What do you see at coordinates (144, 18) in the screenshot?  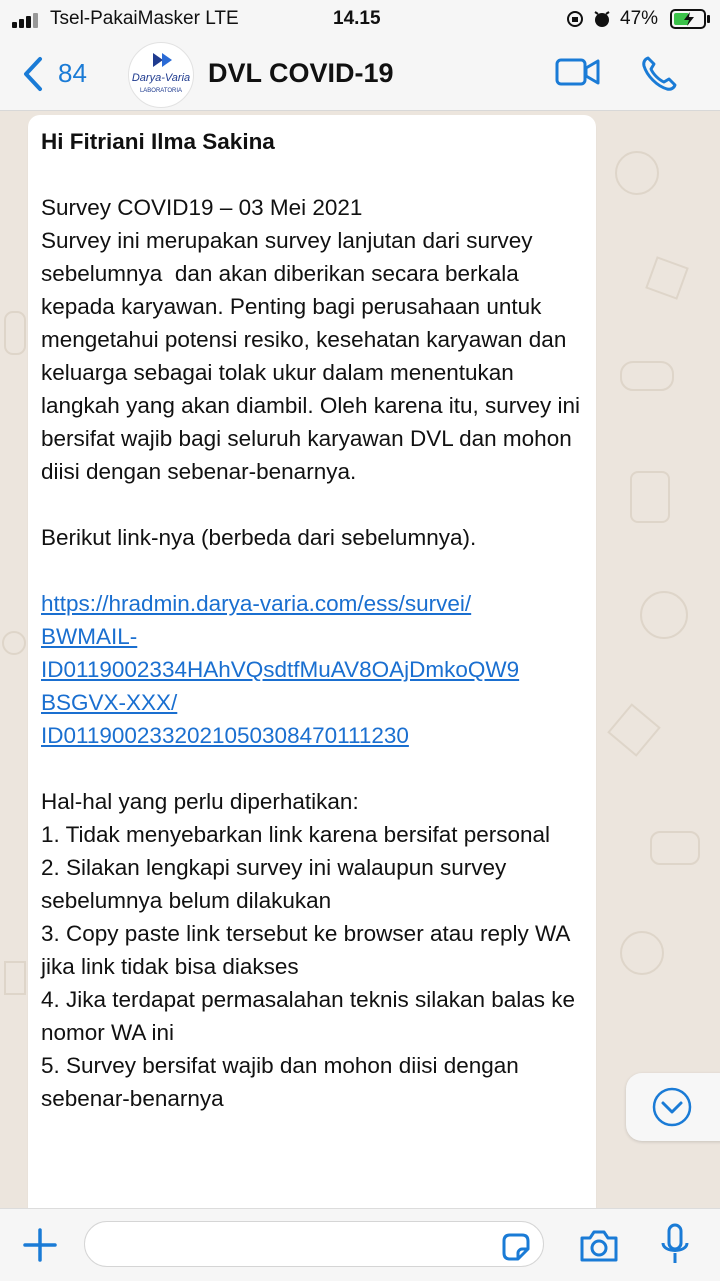 I see `carrier-label: Tsel-PakaiMasker LTE` at bounding box center [144, 18].